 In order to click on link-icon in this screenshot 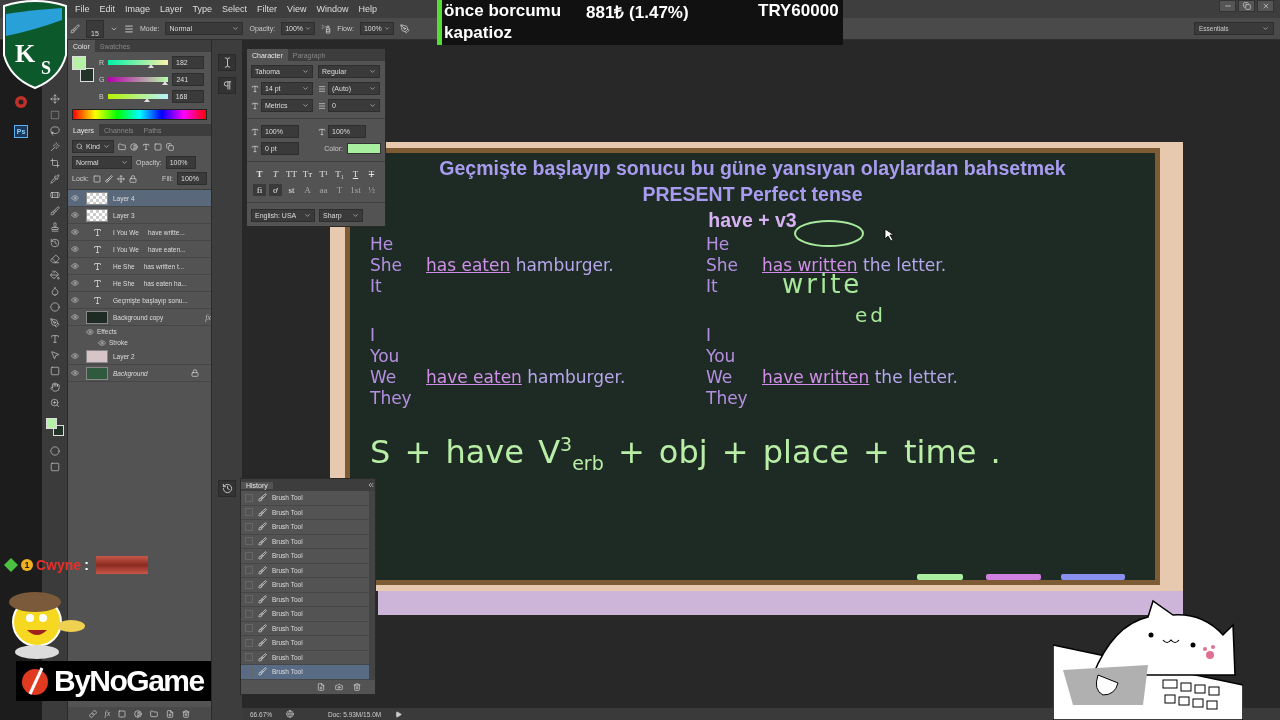, I will do `click(92, 713)`.